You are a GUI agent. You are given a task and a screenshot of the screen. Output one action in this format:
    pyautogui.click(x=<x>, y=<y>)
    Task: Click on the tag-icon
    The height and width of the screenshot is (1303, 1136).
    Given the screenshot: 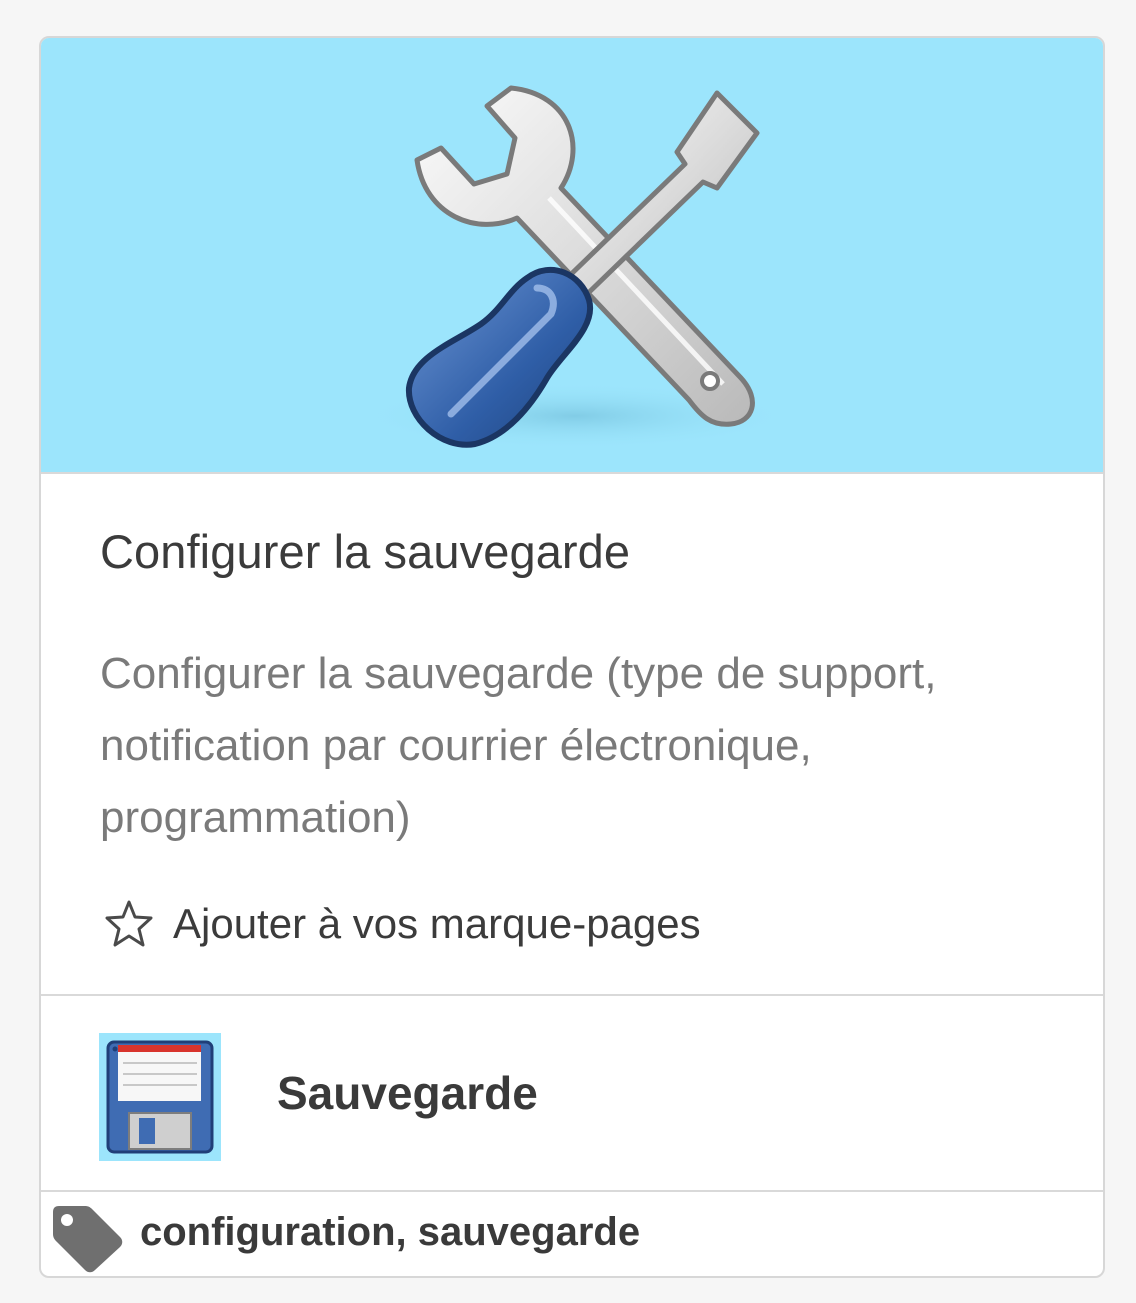 What is the action you would take?
    pyautogui.click(x=88, y=1239)
    